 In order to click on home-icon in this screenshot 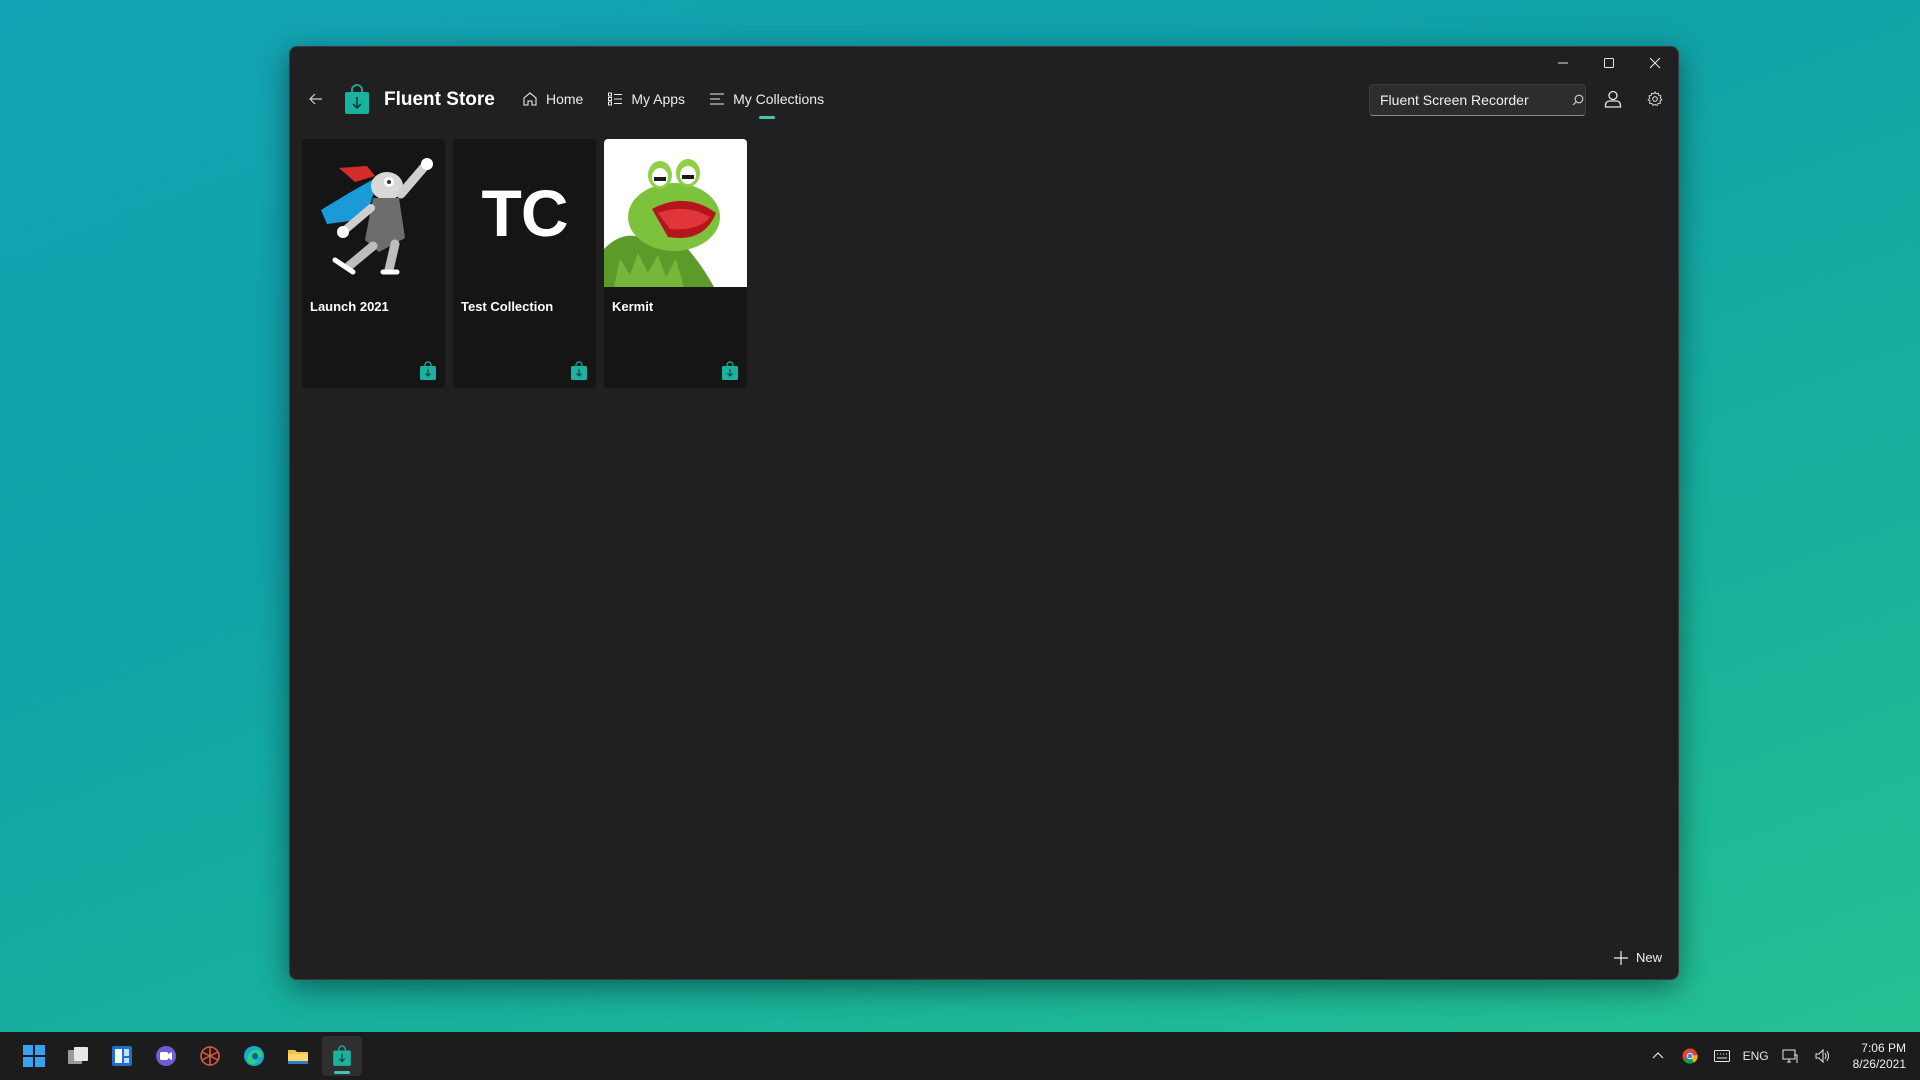, I will do `click(530, 99)`.